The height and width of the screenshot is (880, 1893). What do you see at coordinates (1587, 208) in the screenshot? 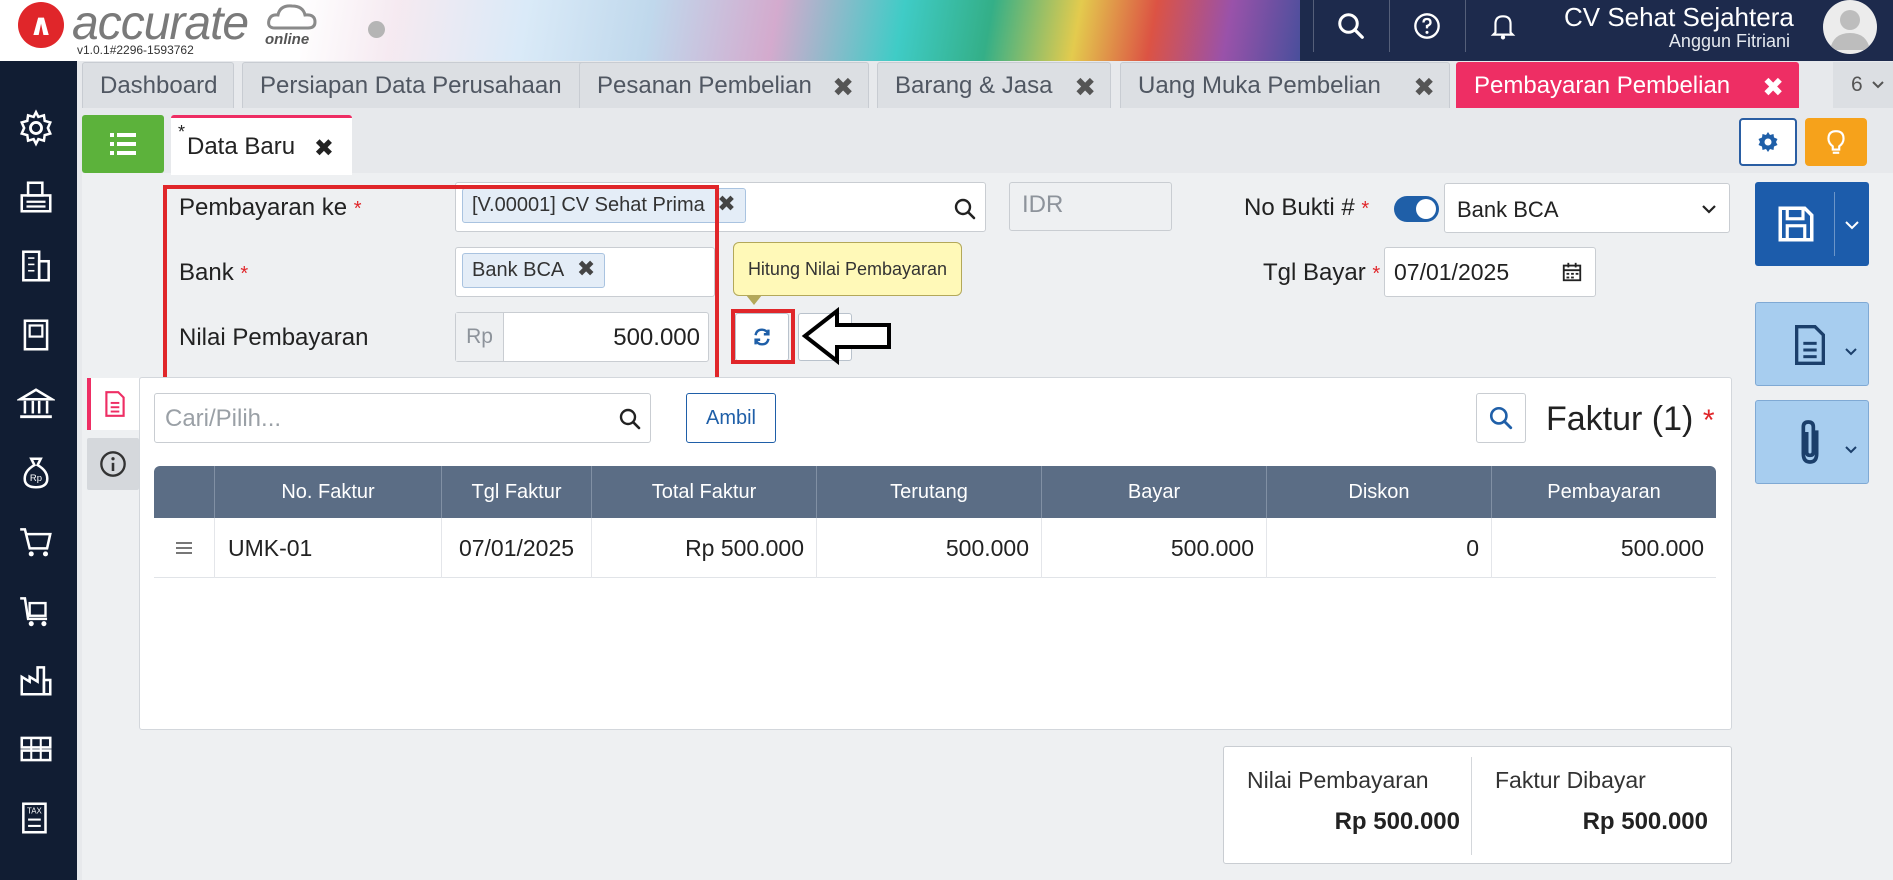
I see `no-bukti-select: Bank BCA` at bounding box center [1587, 208].